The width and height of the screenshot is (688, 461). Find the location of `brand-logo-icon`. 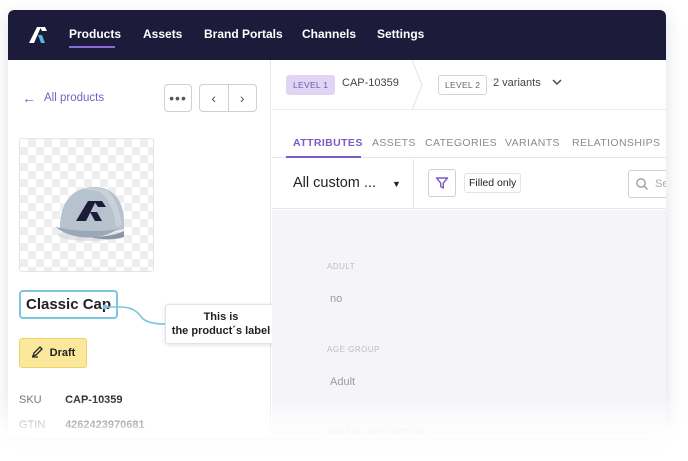

brand-logo-icon is located at coordinates (37, 35).